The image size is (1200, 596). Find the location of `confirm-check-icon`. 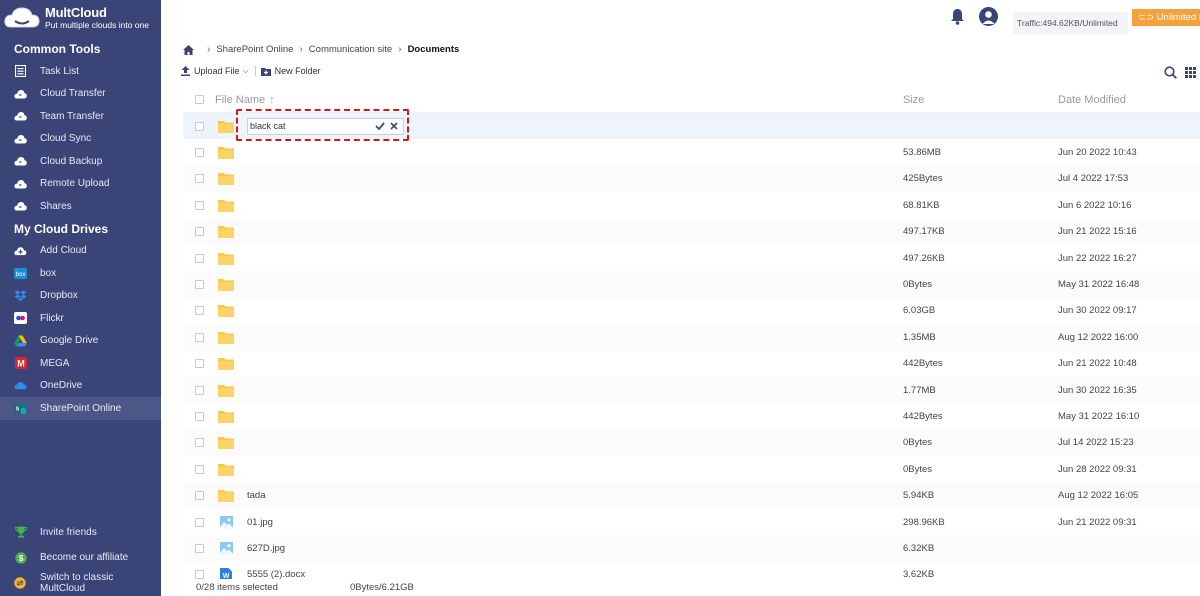

confirm-check-icon is located at coordinates (380, 126).